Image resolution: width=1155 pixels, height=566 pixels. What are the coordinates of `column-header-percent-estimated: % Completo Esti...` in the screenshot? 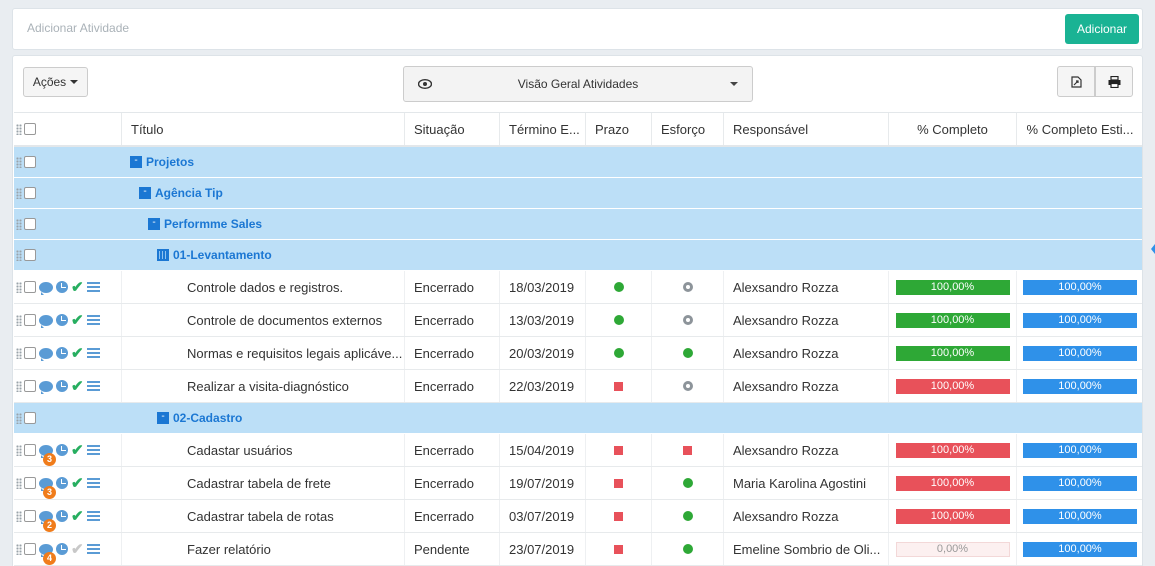 It's located at (1079, 129).